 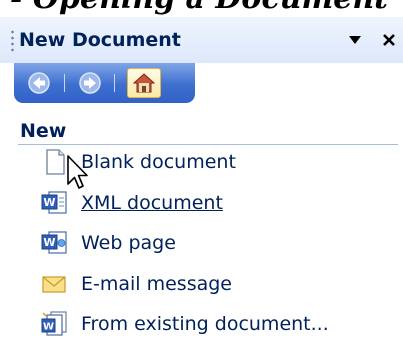 I want to click on item-label: Web page, so click(x=128, y=243).